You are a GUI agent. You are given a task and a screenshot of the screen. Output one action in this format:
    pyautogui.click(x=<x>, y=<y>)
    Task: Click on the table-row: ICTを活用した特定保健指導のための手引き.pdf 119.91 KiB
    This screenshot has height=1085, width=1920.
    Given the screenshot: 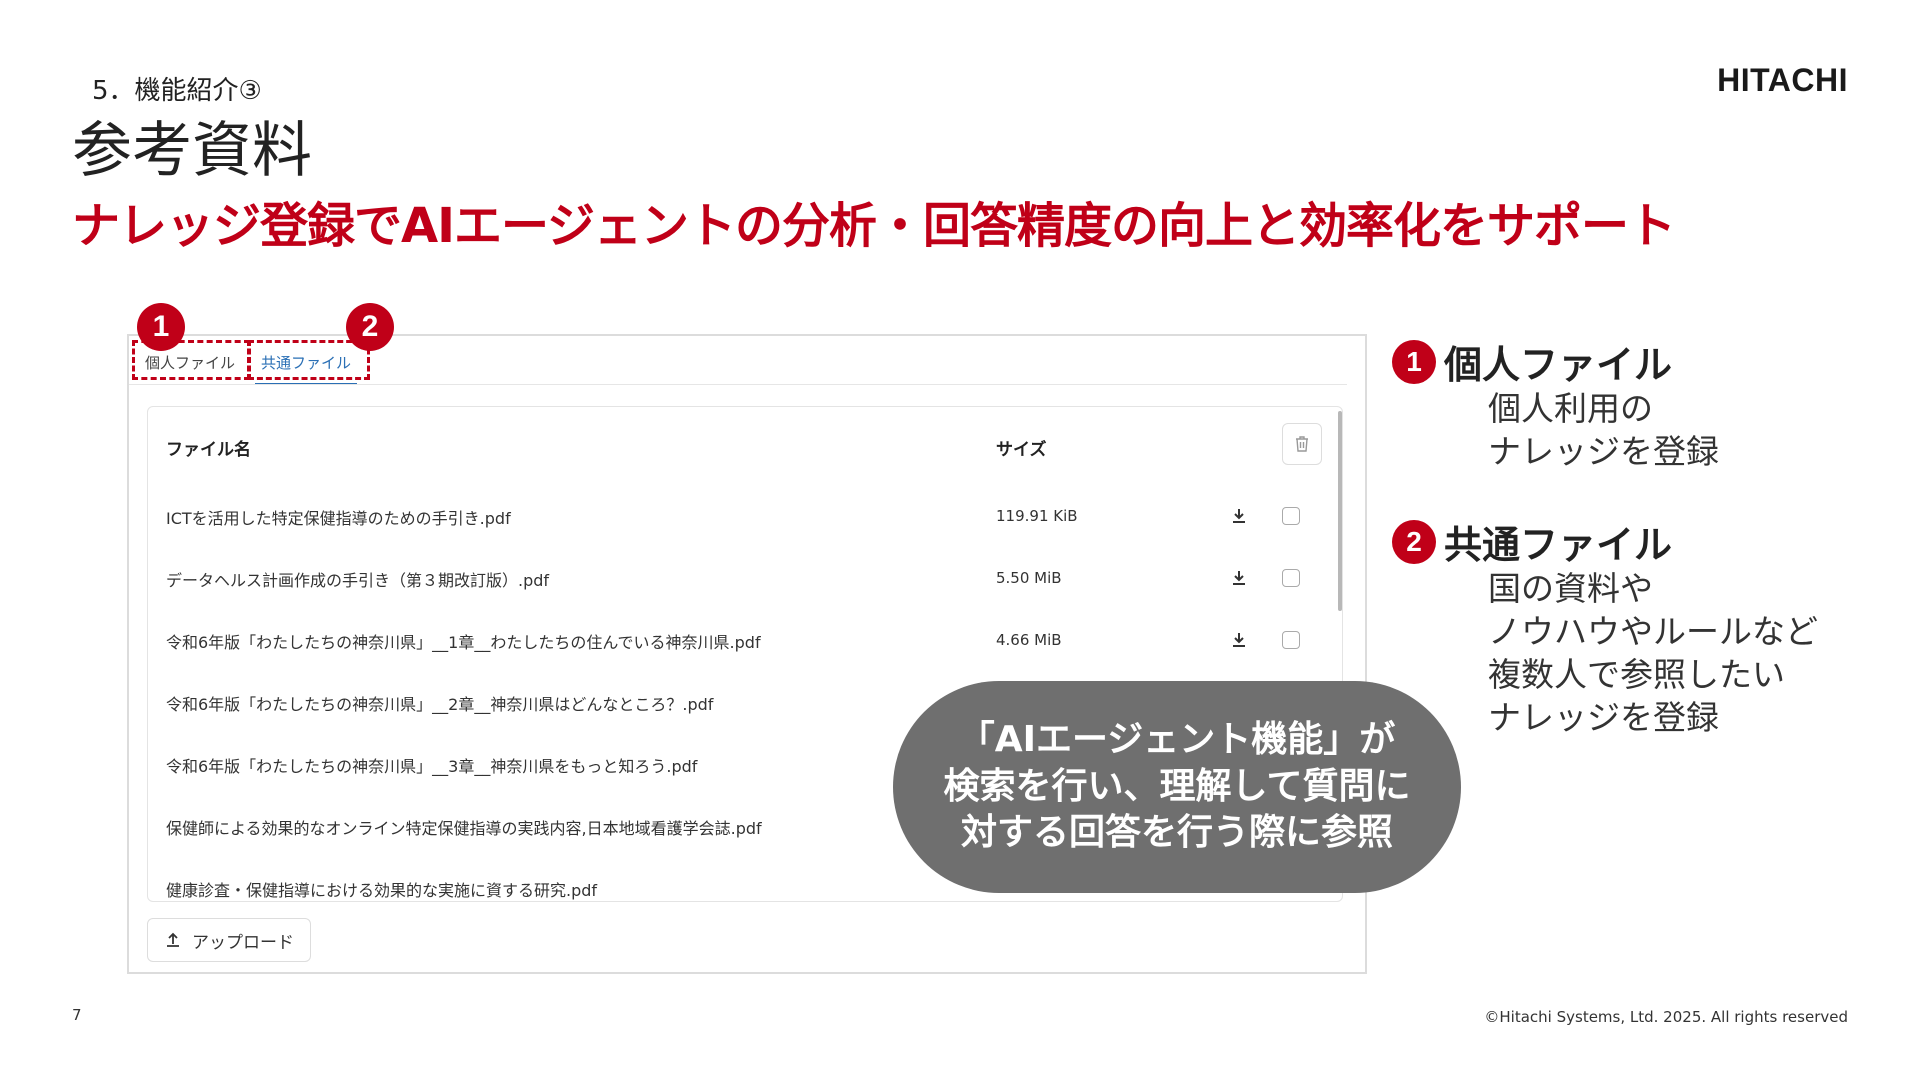 What is the action you would take?
    pyautogui.click(x=745, y=518)
    